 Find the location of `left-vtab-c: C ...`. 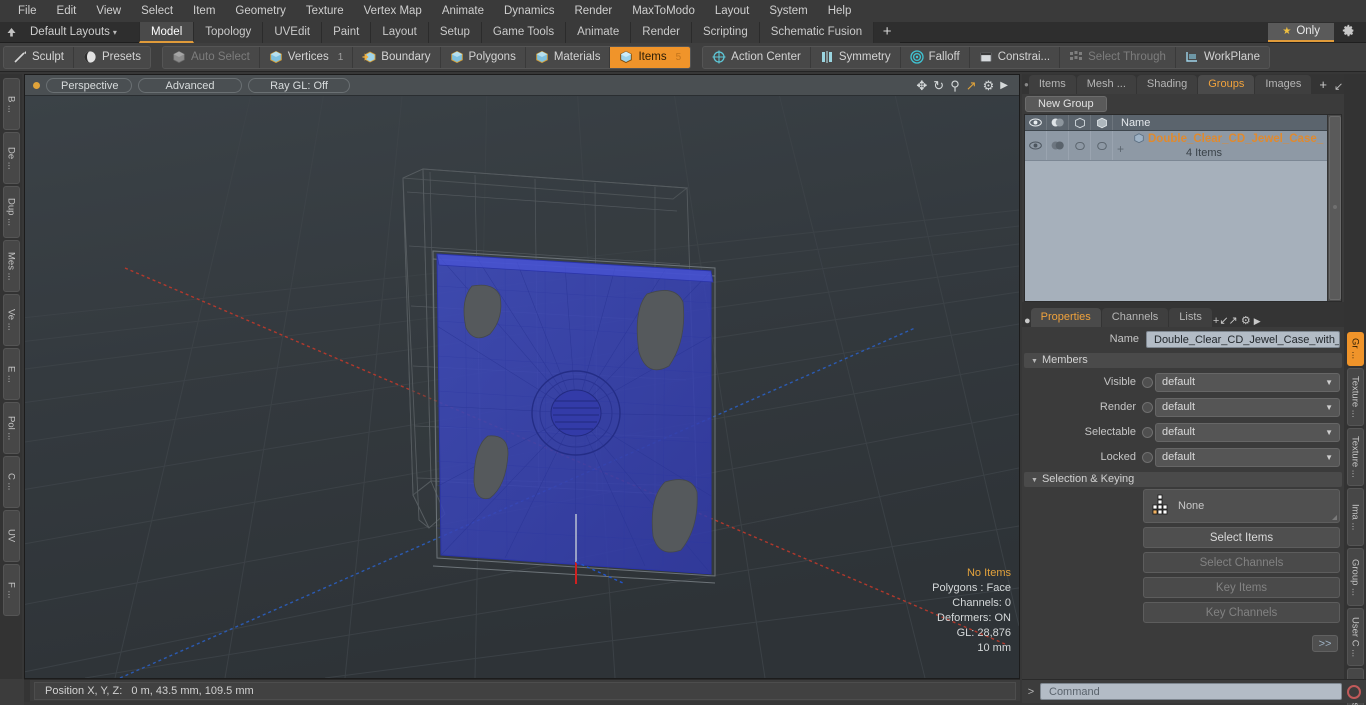

left-vtab-c: C ... is located at coordinates (11, 482).